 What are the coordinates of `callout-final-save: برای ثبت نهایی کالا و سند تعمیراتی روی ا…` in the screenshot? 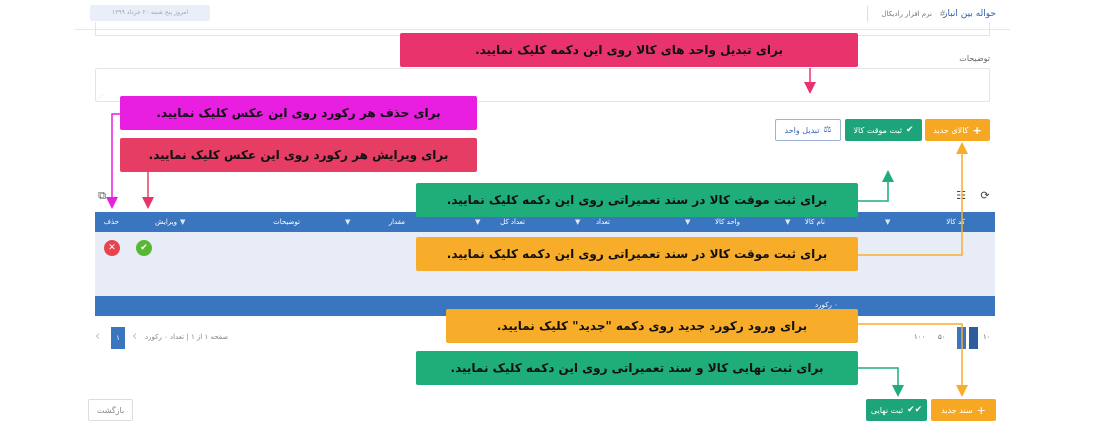 It's located at (637, 368).